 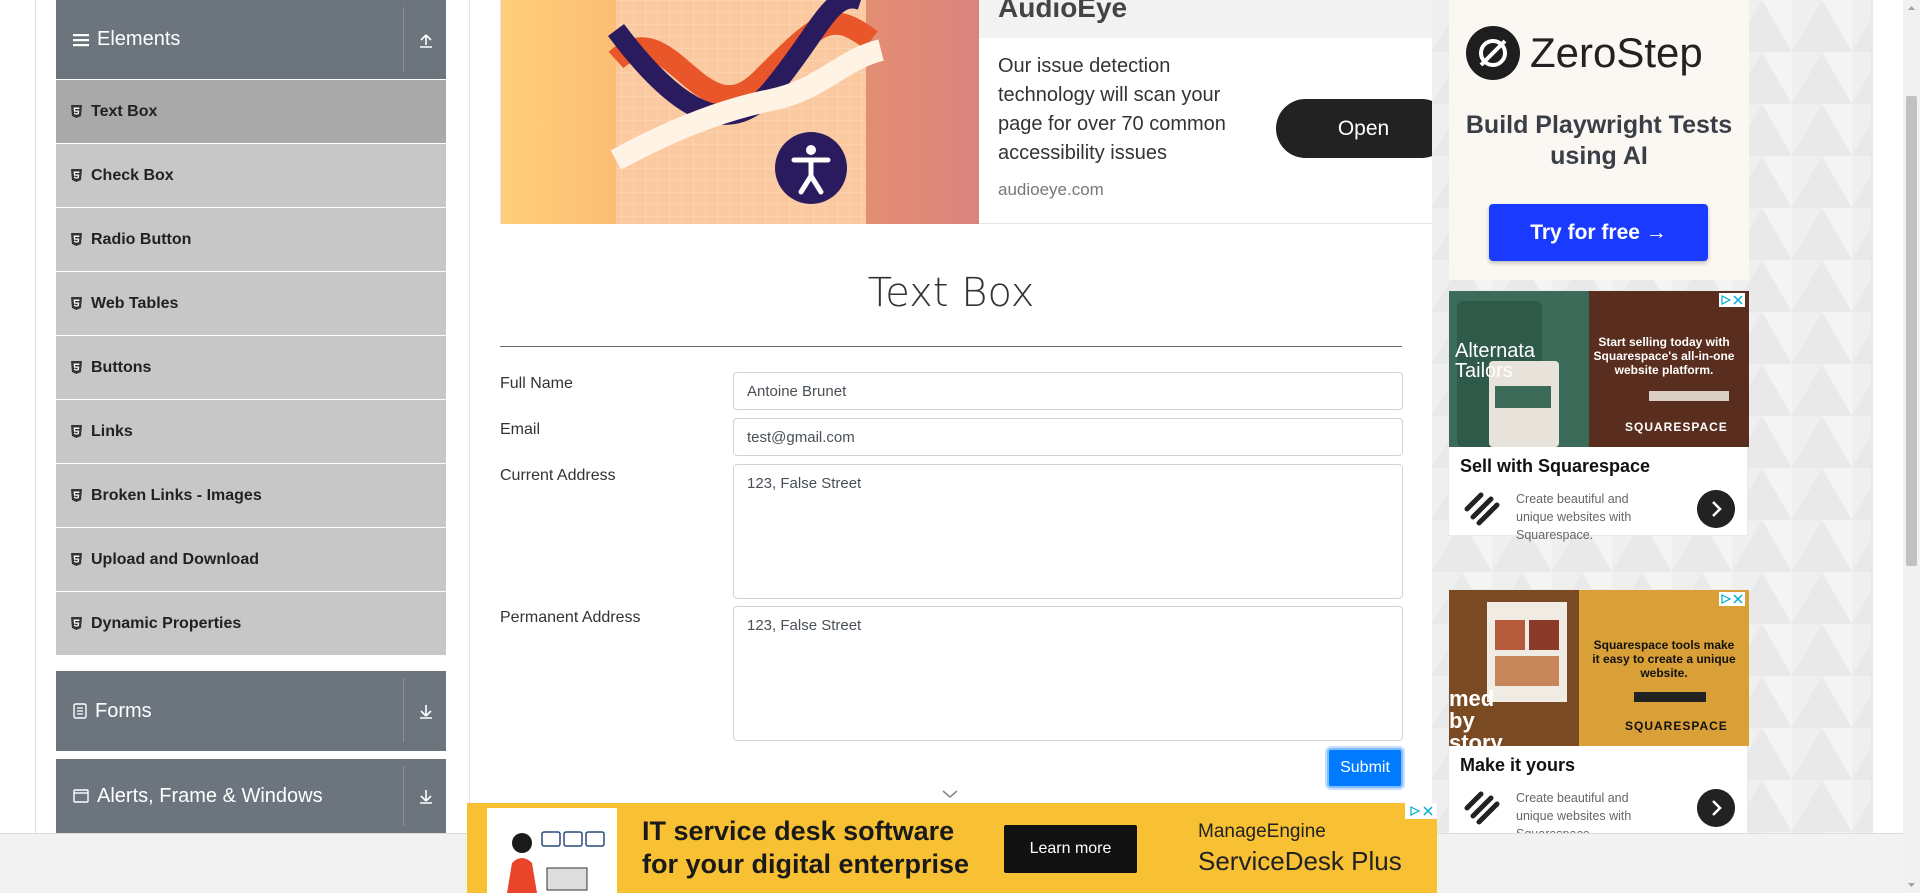 What do you see at coordinates (951, 293) in the screenshot?
I see `page-title: Text Box` at bounding box center [951, 293].